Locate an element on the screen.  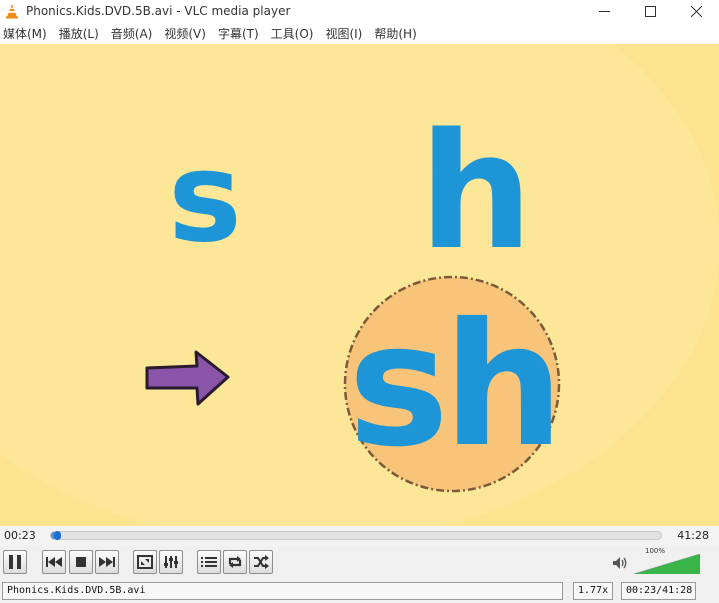
menu-help: 帮助(H) is located at coordinates (397, 33).